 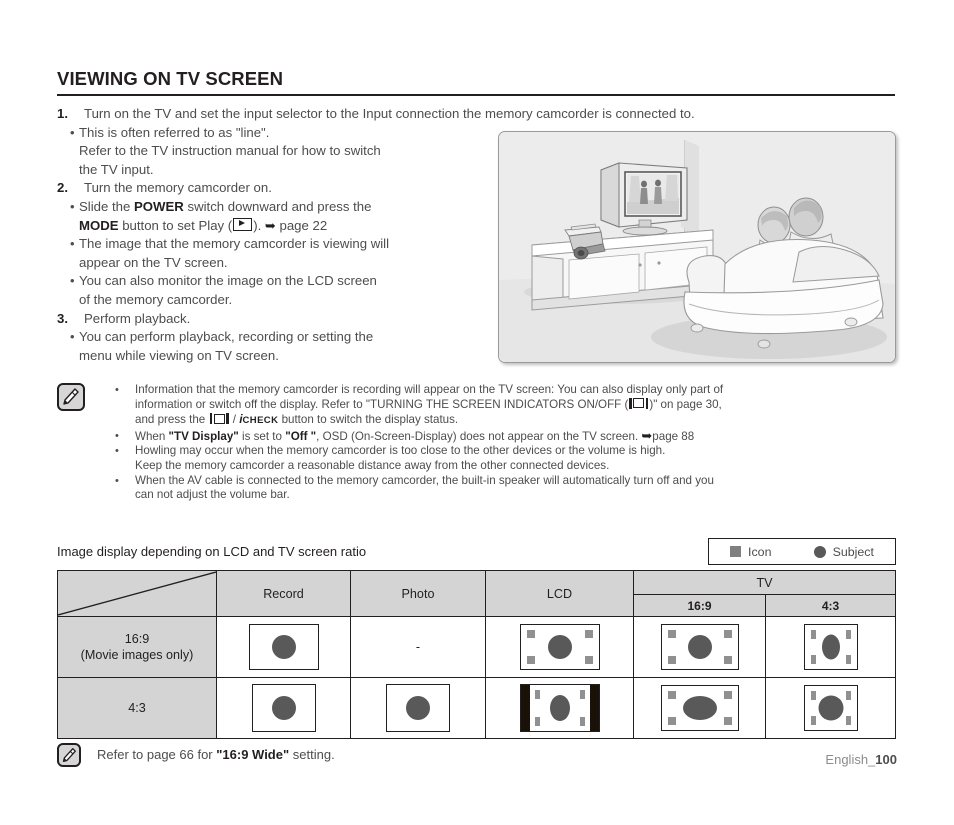 I want to click on row-label-169-line1: 16:9, so click(x=137, y=639).